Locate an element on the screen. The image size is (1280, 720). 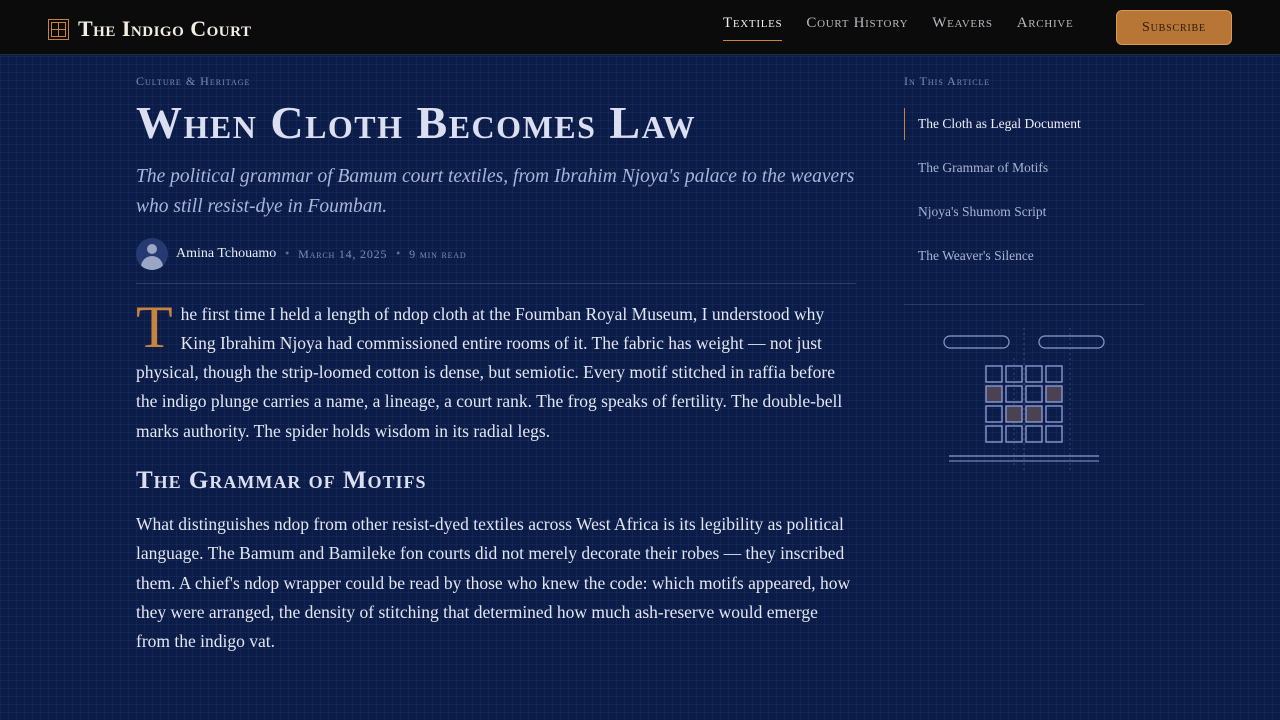
subscribe-button: Subscribe is located at coordinates (1174, 27).